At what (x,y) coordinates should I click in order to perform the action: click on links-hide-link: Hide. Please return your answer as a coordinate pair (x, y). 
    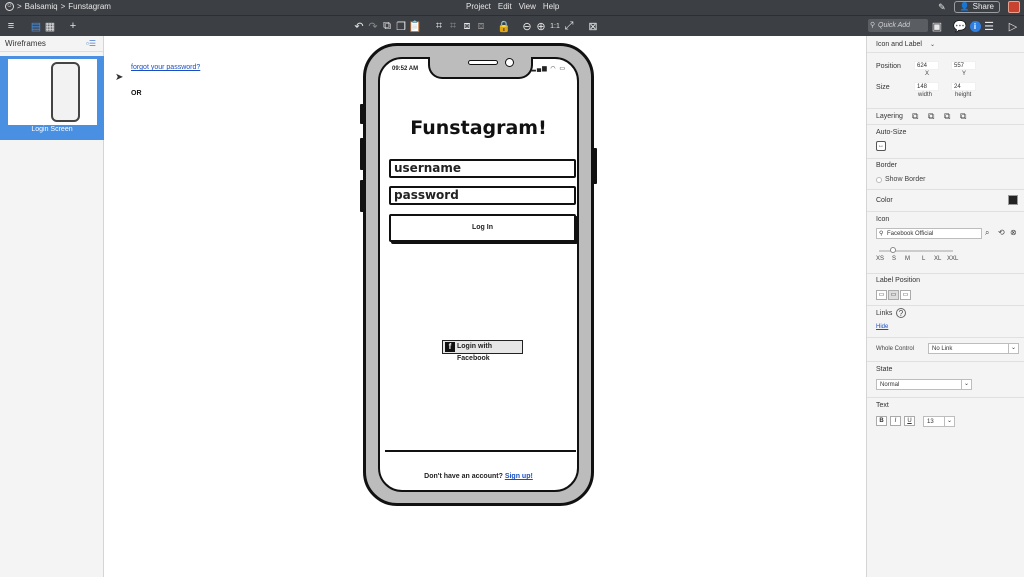
    Looking at the image, I should click on (882, 327).